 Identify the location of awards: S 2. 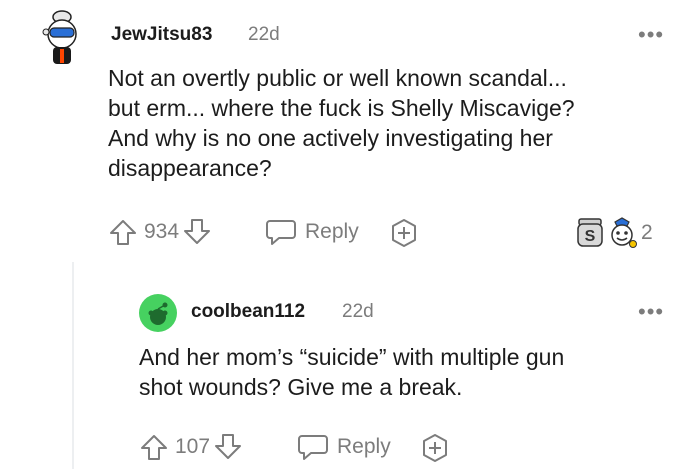
(614, 233).